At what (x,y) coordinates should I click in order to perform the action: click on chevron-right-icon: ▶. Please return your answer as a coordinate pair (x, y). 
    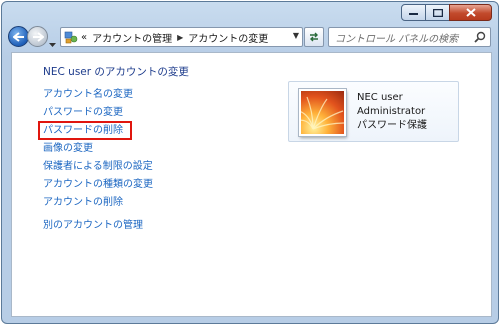
    Looking at the image, I should click on (180, 37).